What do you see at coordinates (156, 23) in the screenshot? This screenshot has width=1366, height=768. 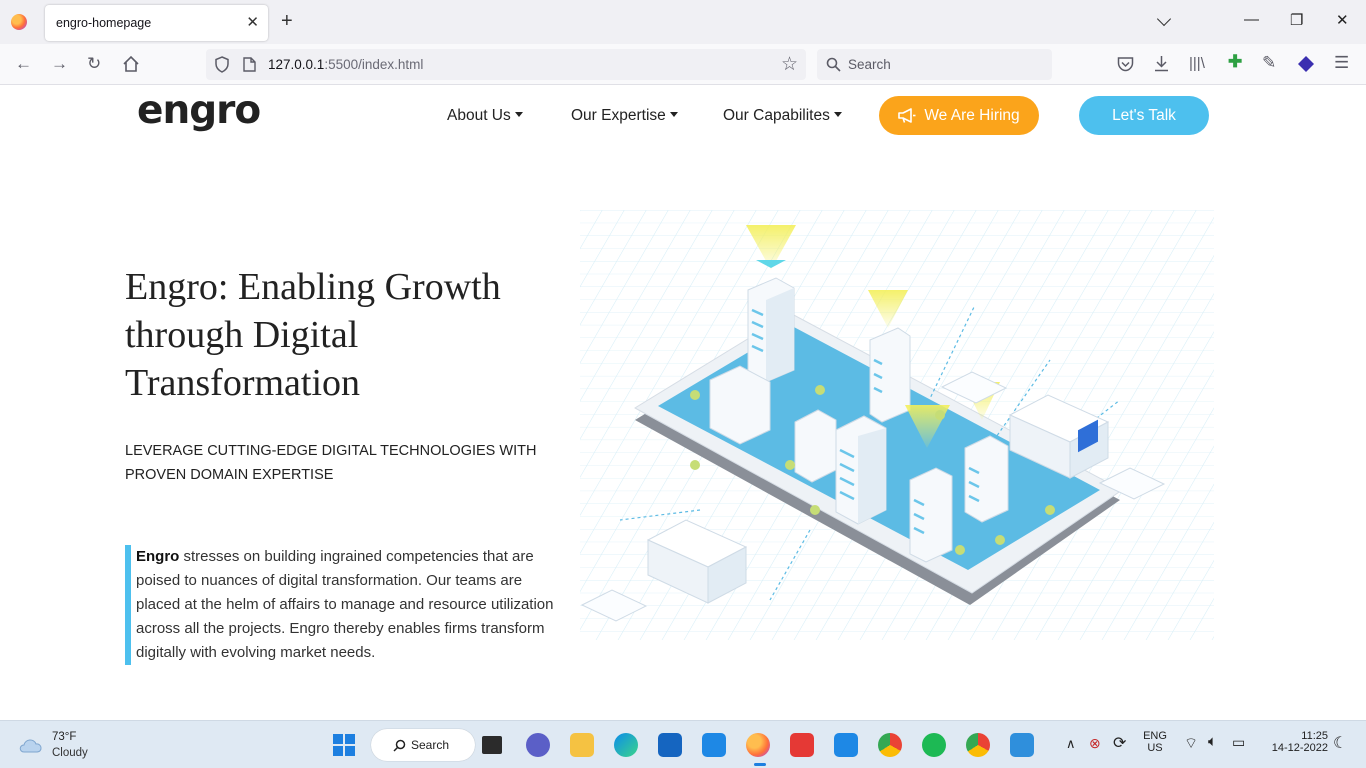 I see `browser-tab-active: engro-homepage ✕` at bounding box center [156, 23].